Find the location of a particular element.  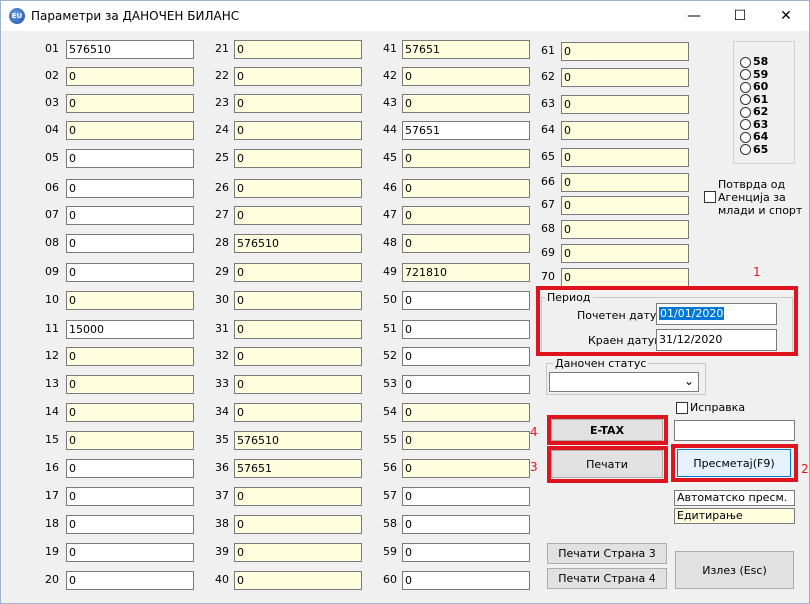

radio-option: 58 is located at coordinates (754, 62).